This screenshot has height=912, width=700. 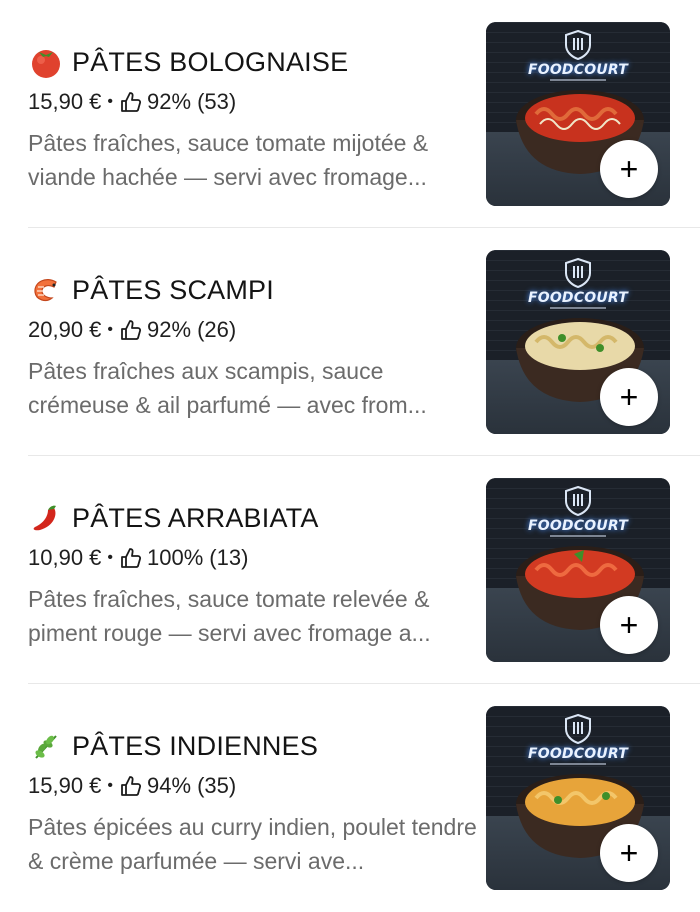 I want to click on item-title: PÂTES SCAMPI, so click(x=173, y=289).